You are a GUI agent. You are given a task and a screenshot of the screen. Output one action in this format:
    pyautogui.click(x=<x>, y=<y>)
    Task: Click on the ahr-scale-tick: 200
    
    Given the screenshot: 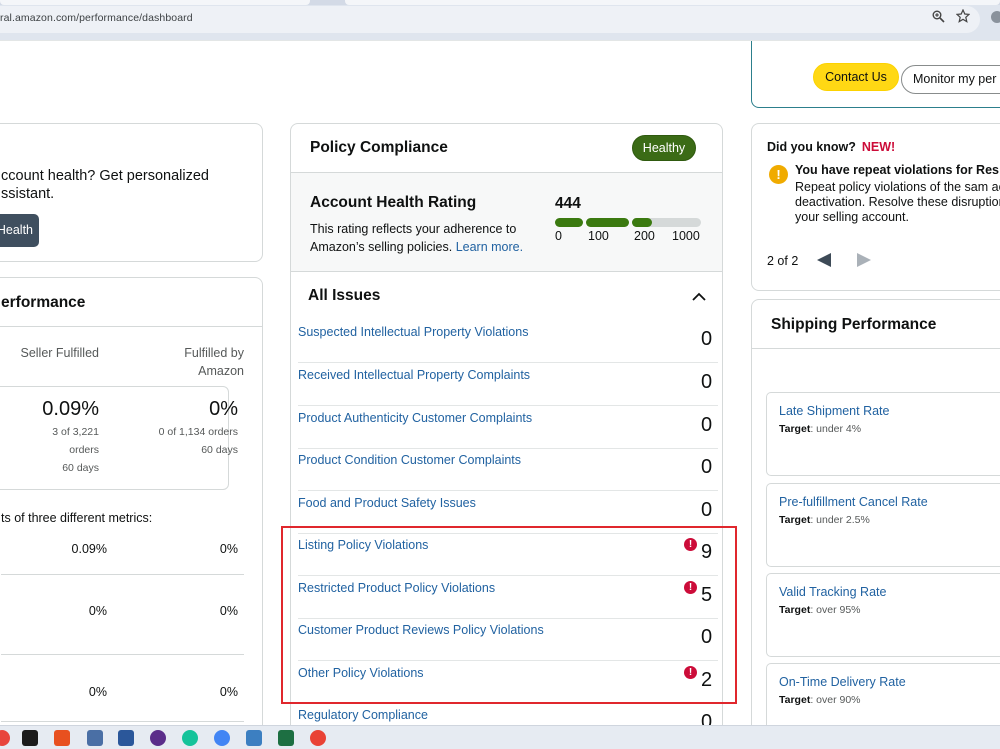 What is the action you would take?
    pyautogui.click(x=644, y=236)
    